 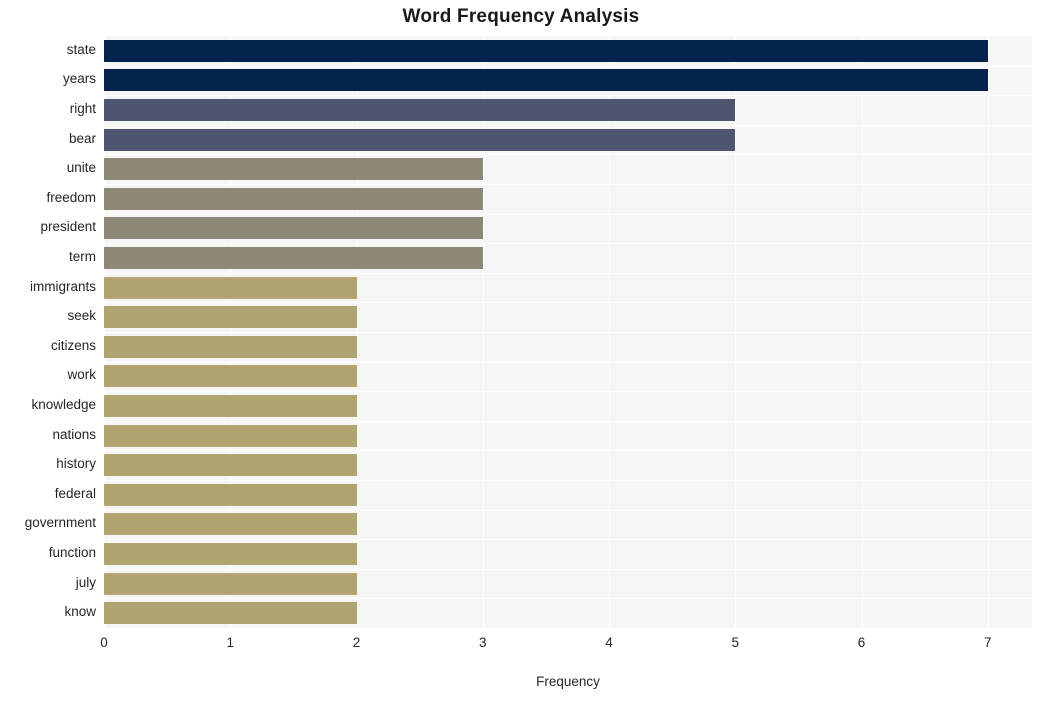 What do you see at coordinates (81, 49) in the screenshot?
I see `y-tick-label: state` at bounding box center [81, 49].